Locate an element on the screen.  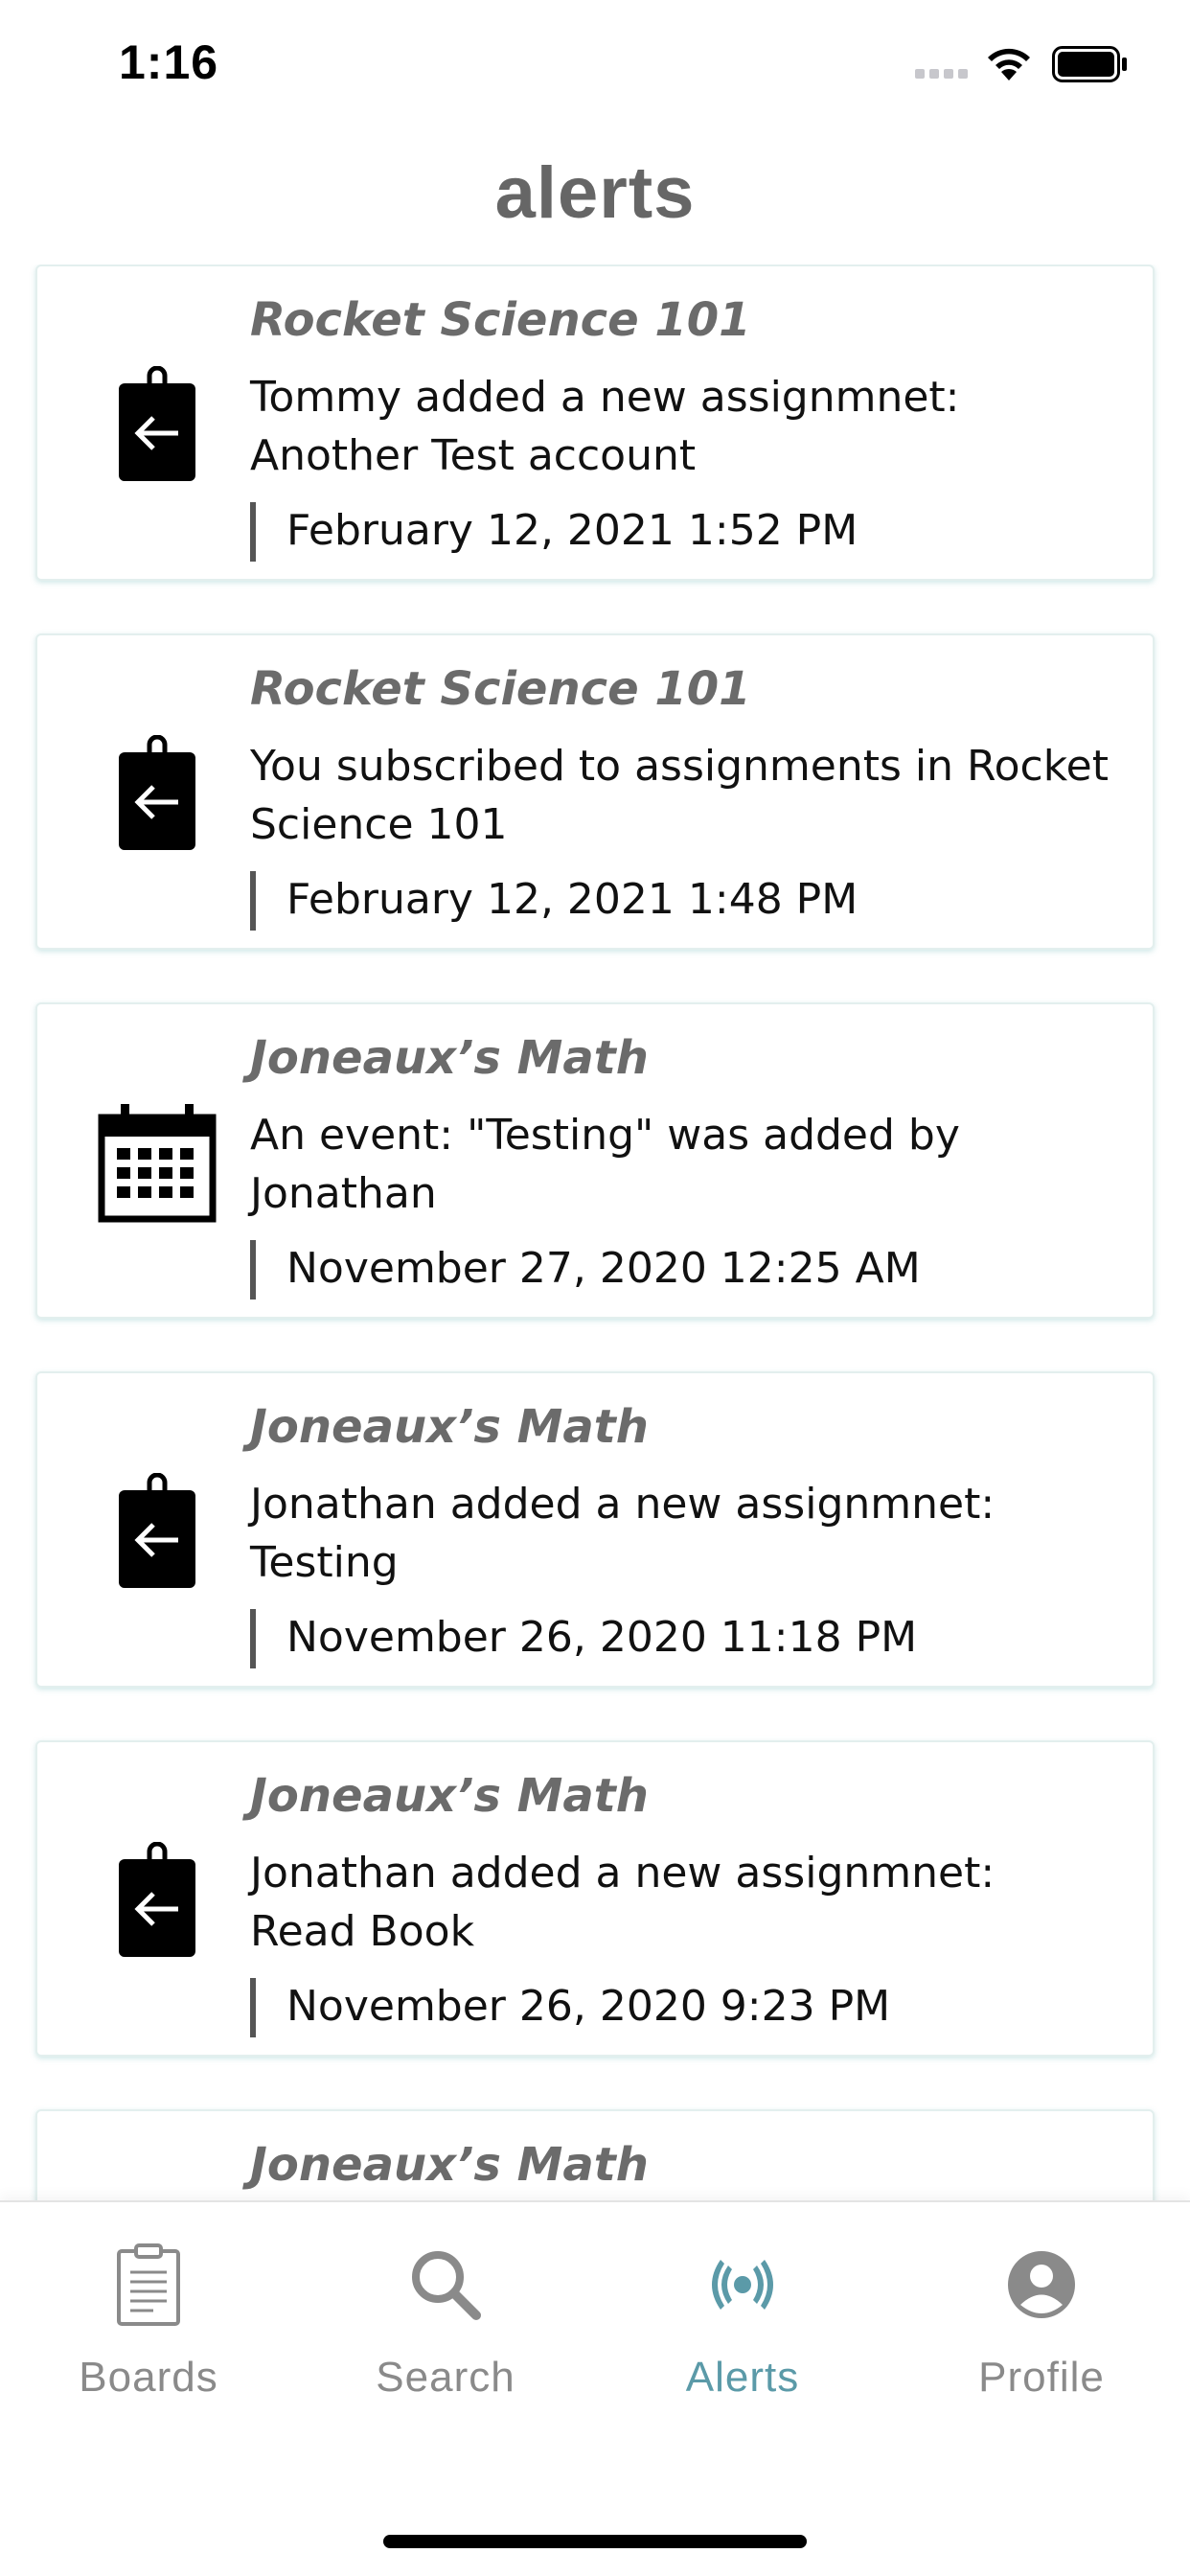
calendar-icon is located at coordinates (157, 1162).